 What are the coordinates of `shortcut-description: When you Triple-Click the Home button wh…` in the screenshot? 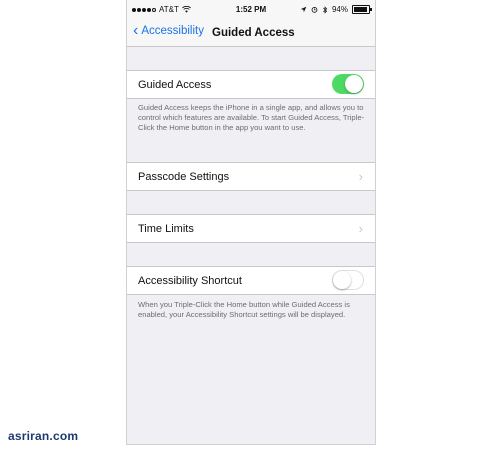 It's located at (244, 309).